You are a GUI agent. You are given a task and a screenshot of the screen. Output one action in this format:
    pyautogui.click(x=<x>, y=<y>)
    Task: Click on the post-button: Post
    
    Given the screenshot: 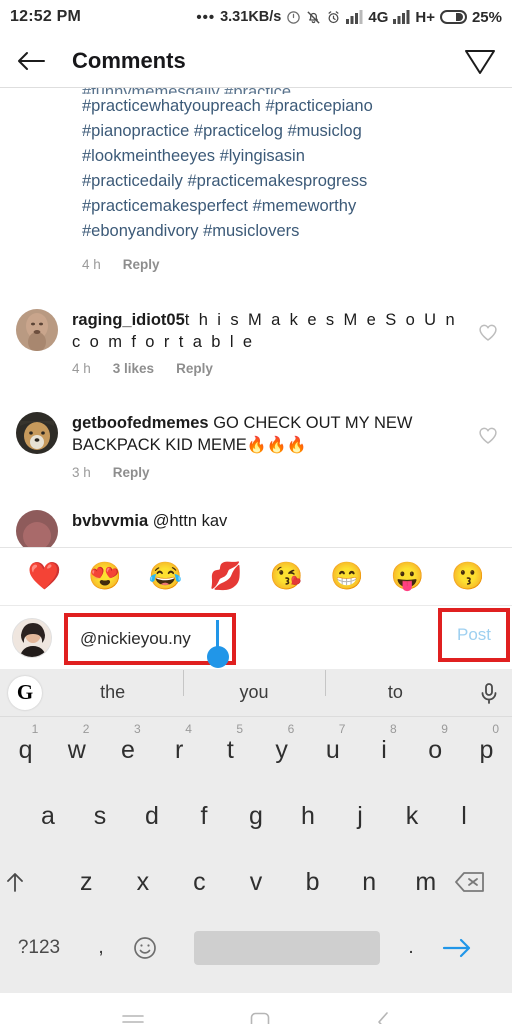 What is the action you would take?
    pyautogui.click(x=474, y=635)
    